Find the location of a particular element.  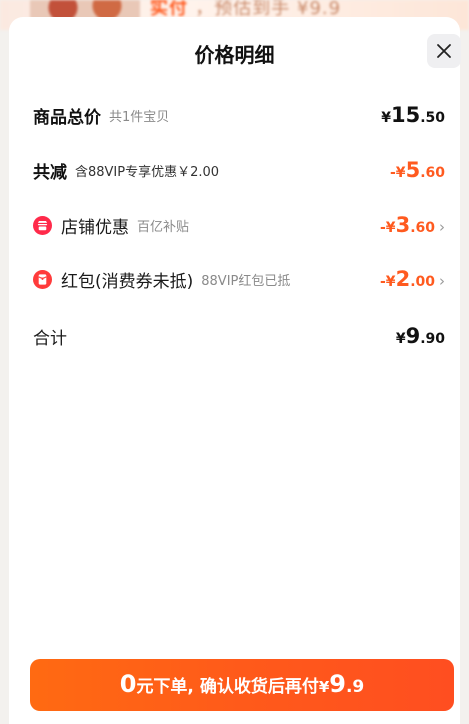

vip-discount-note: 含88VIP专享优惠￥2.00 is located at coordinates (147, 172).